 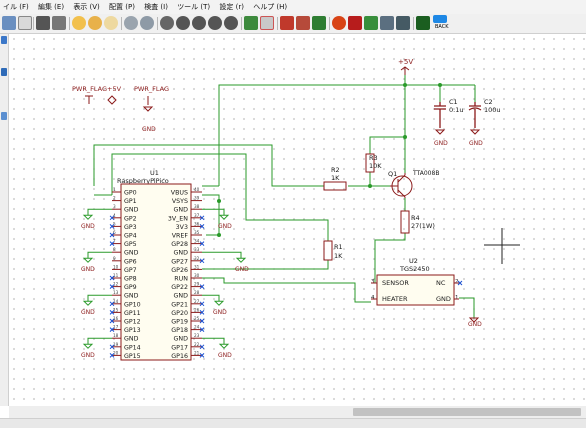 What do you see at coordinates (297, 412) in the screenshot?
I see `horizontal-scrollbar` at bounding box center [297, 412].